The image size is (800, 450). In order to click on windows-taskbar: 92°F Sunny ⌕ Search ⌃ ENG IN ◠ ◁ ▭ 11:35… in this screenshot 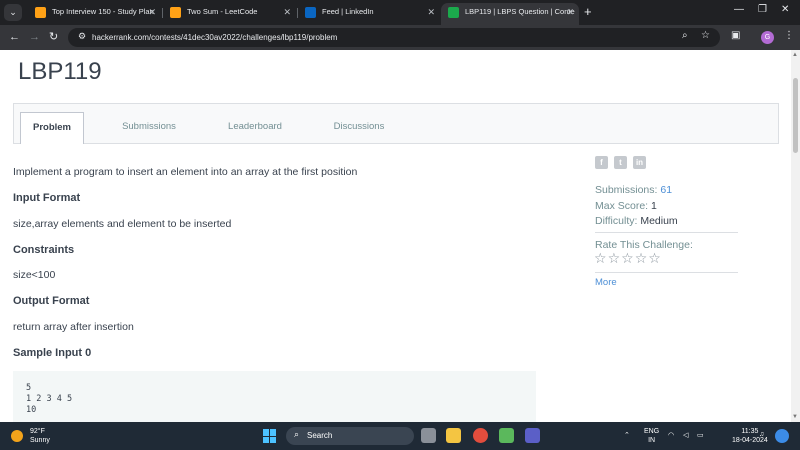, I will do `click(400, 436)`.